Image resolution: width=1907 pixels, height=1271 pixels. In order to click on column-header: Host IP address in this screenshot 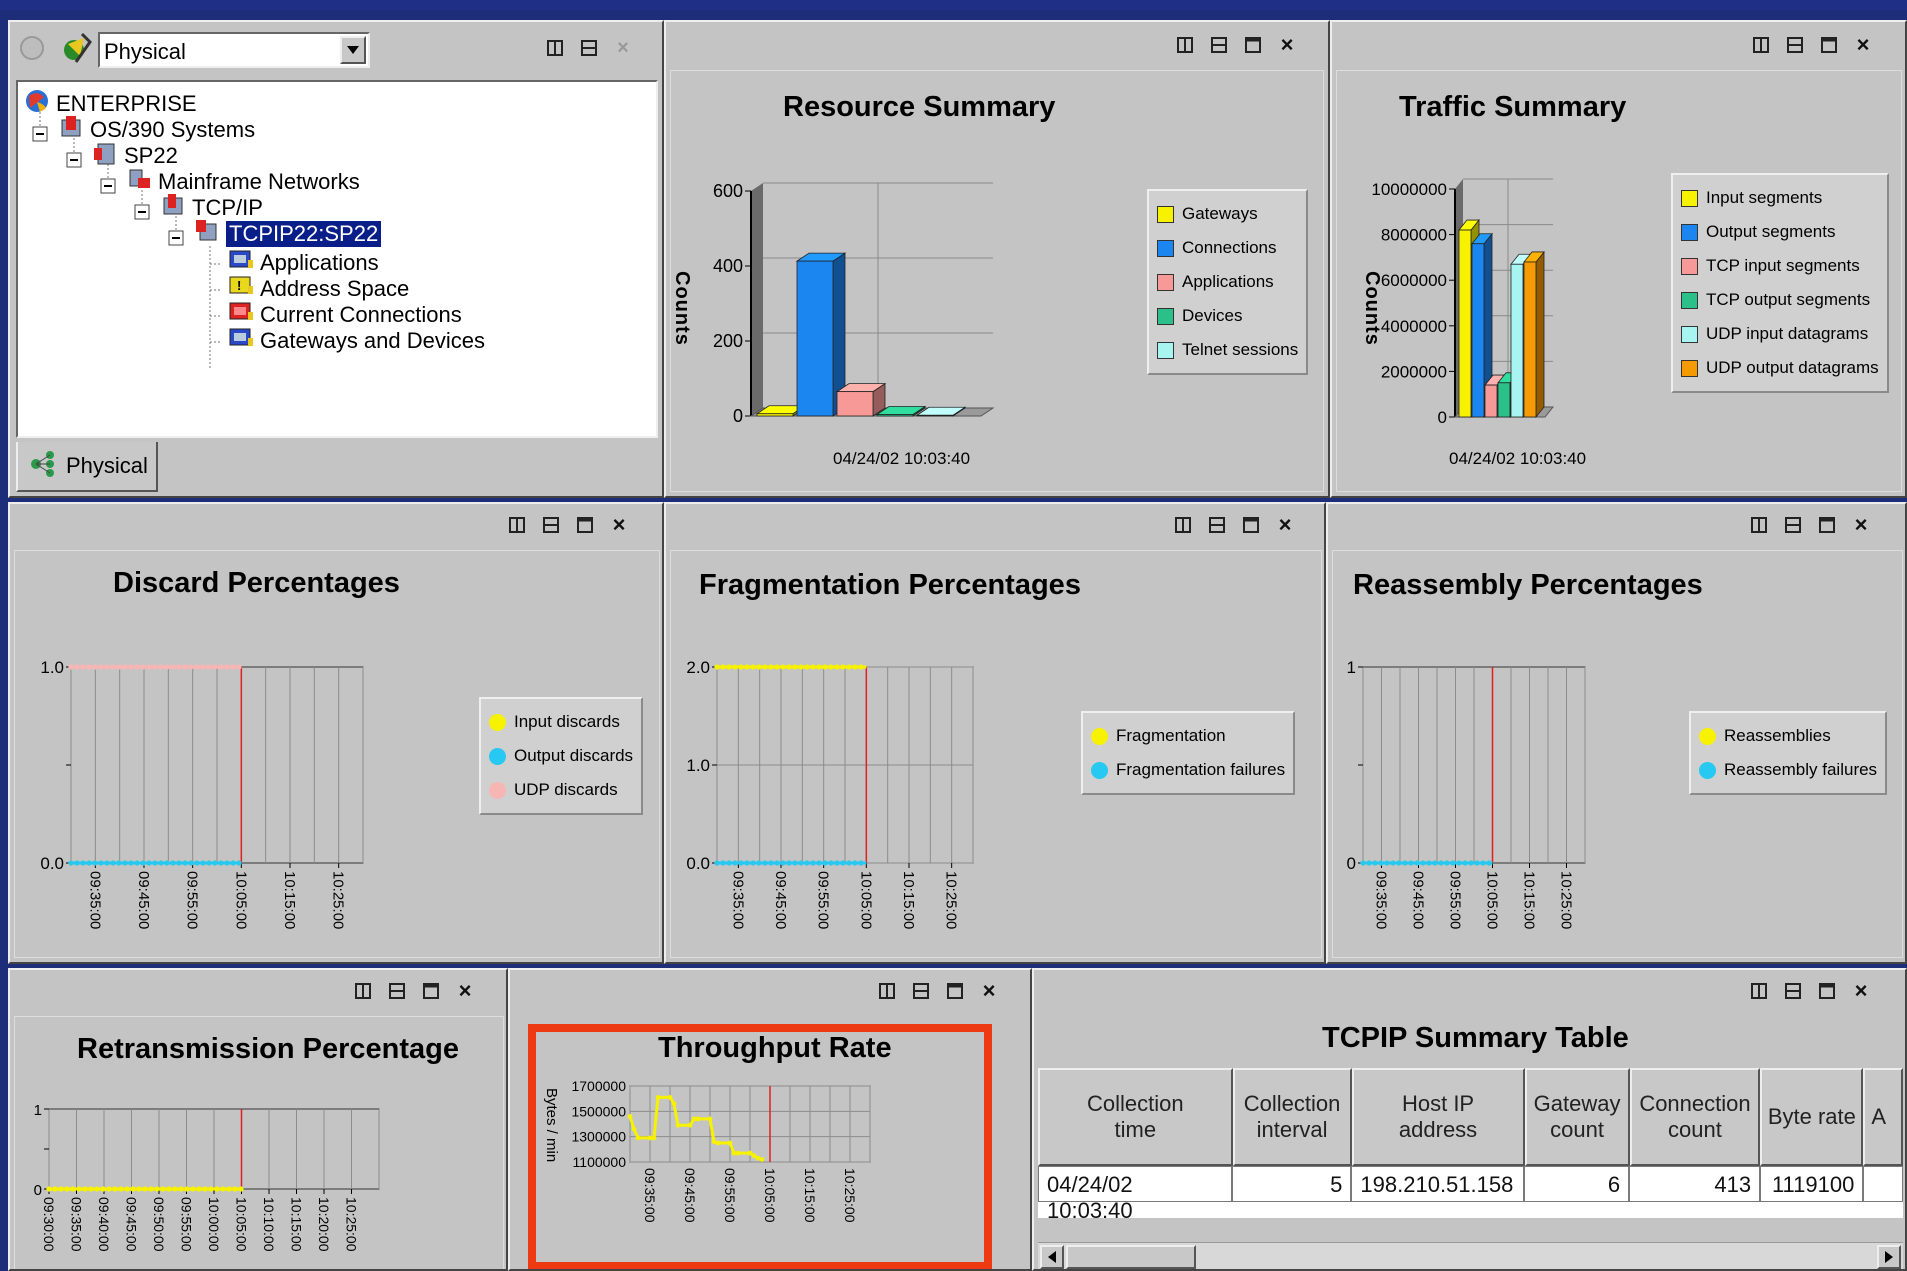, I will do `click(1438, 1117)`.